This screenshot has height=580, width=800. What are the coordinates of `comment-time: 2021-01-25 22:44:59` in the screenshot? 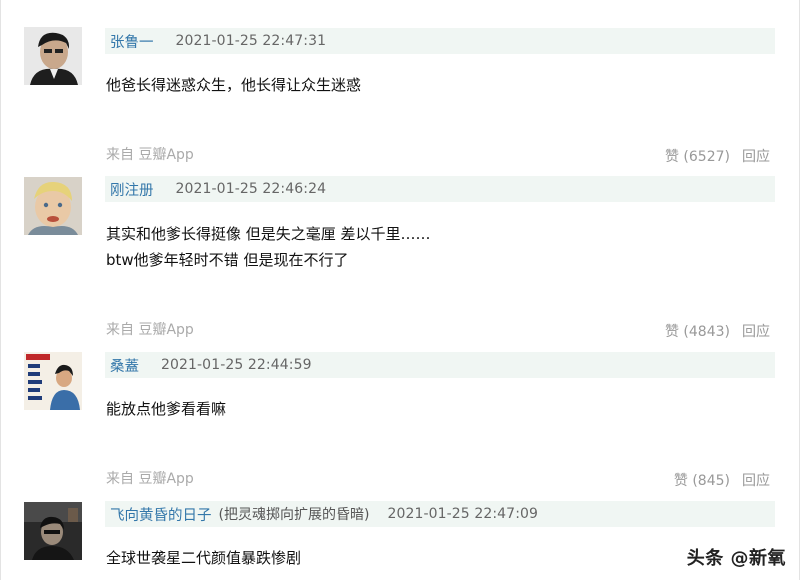 It's located at (236, 365).